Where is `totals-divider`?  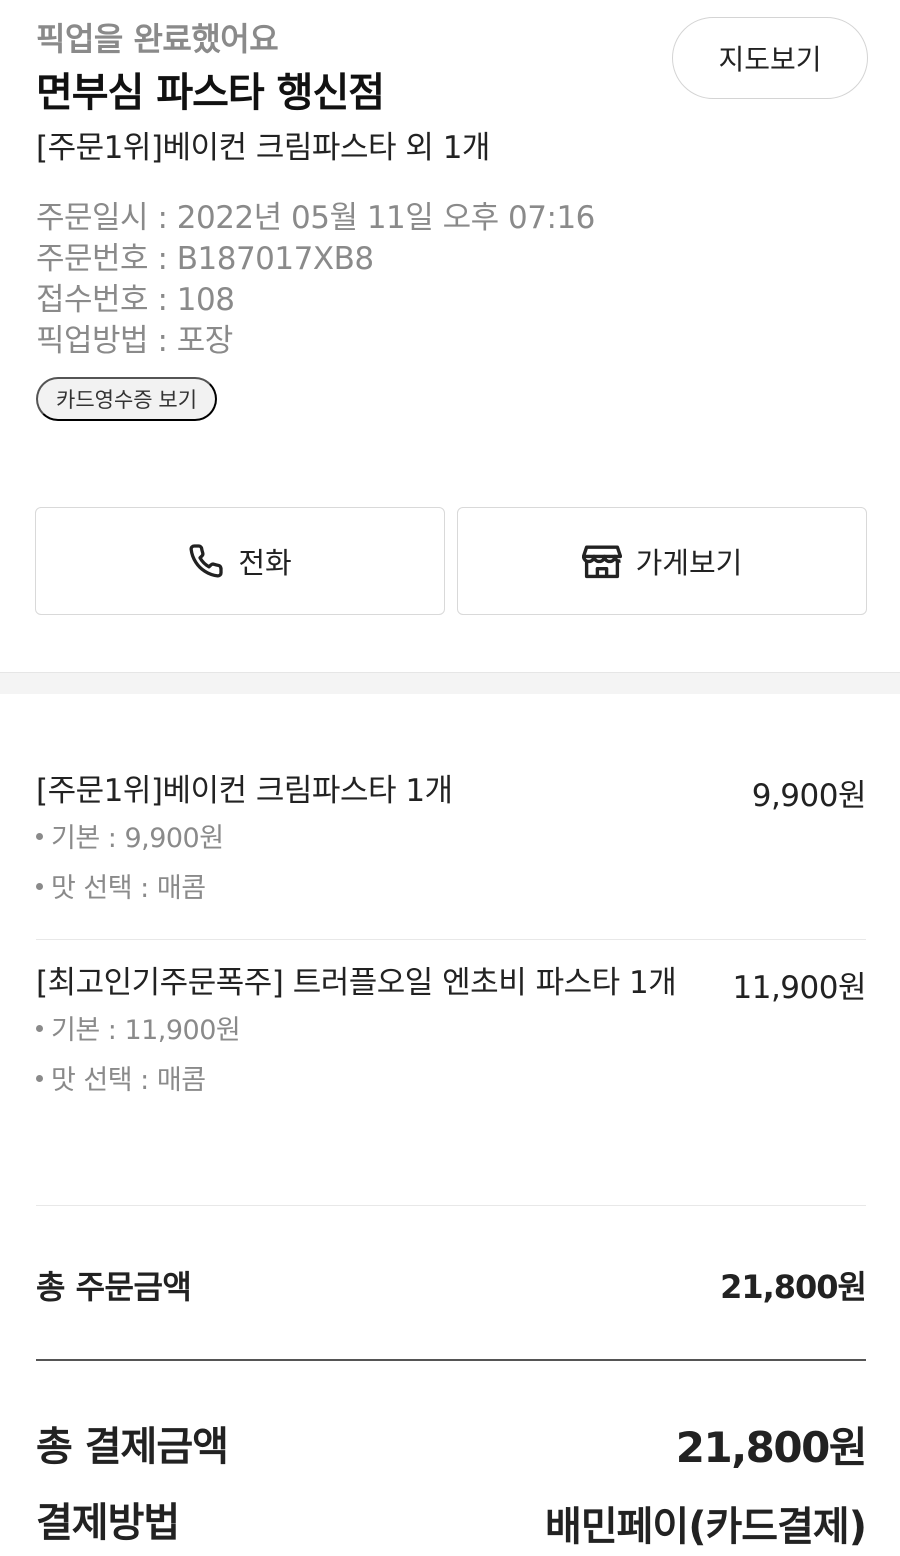 totals-divider is located at coordinates (451, 1360).